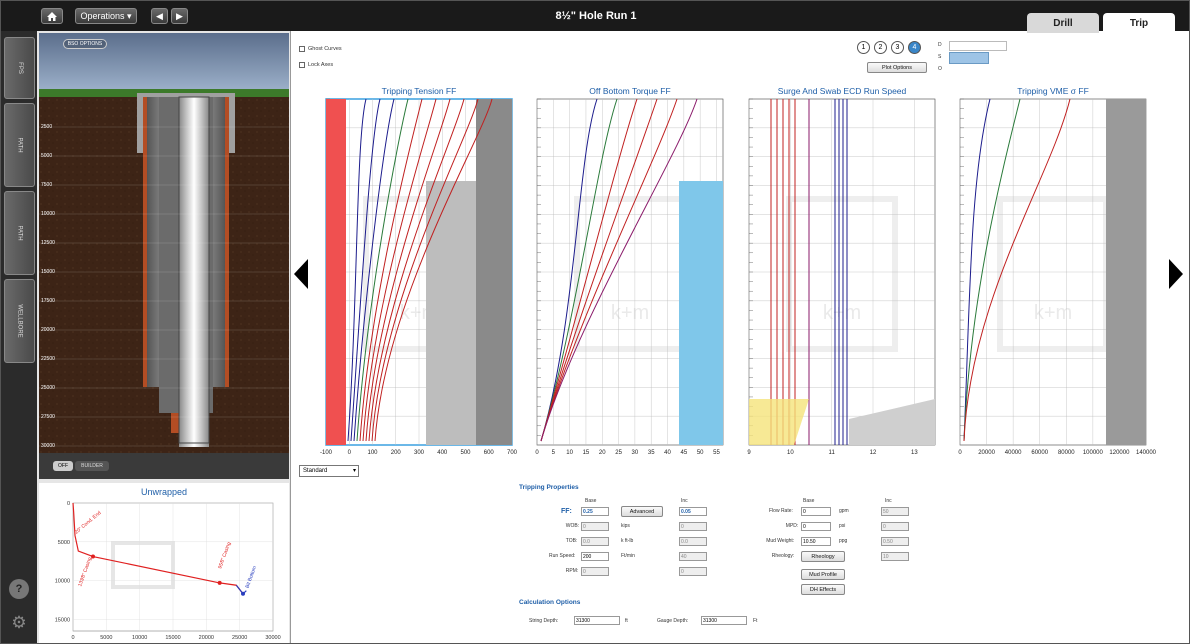  I want to click on plot-x-tick-label: 35, so click(651, 453).